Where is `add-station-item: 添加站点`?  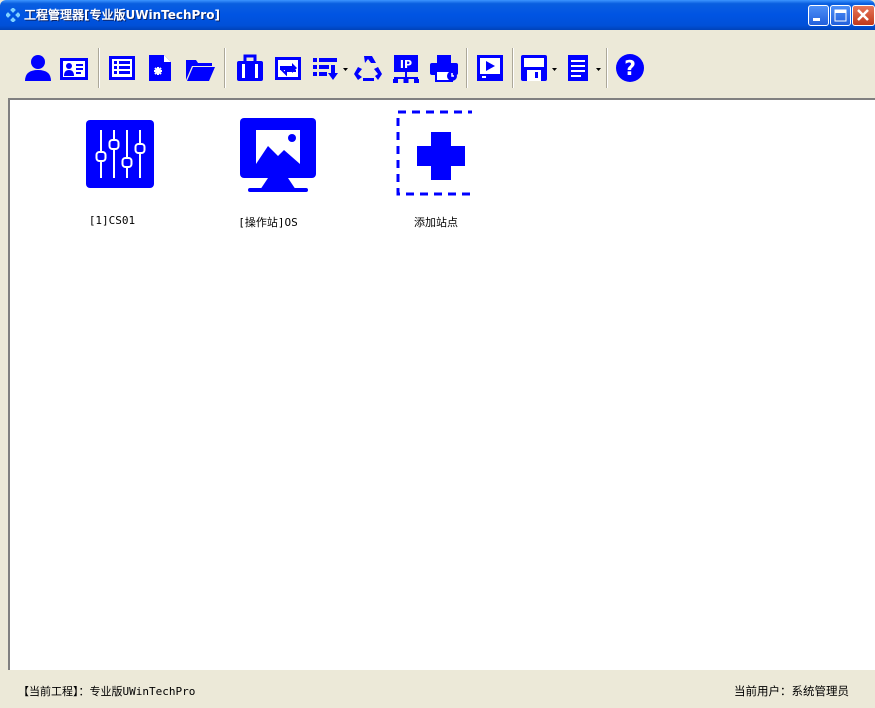
add-station-item: 添加站点 is located at coordinates (416, 173).